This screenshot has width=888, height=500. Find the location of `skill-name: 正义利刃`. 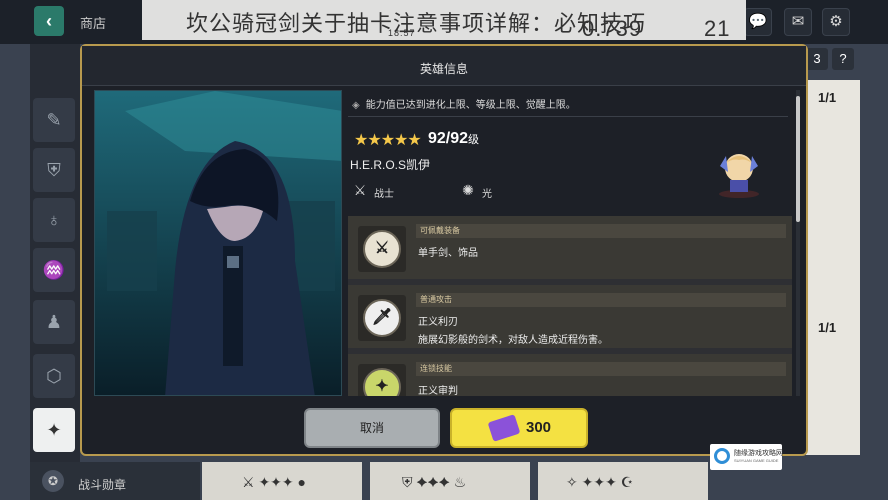

skill-name: 正义利刃 is located at coordinates (438, 322).